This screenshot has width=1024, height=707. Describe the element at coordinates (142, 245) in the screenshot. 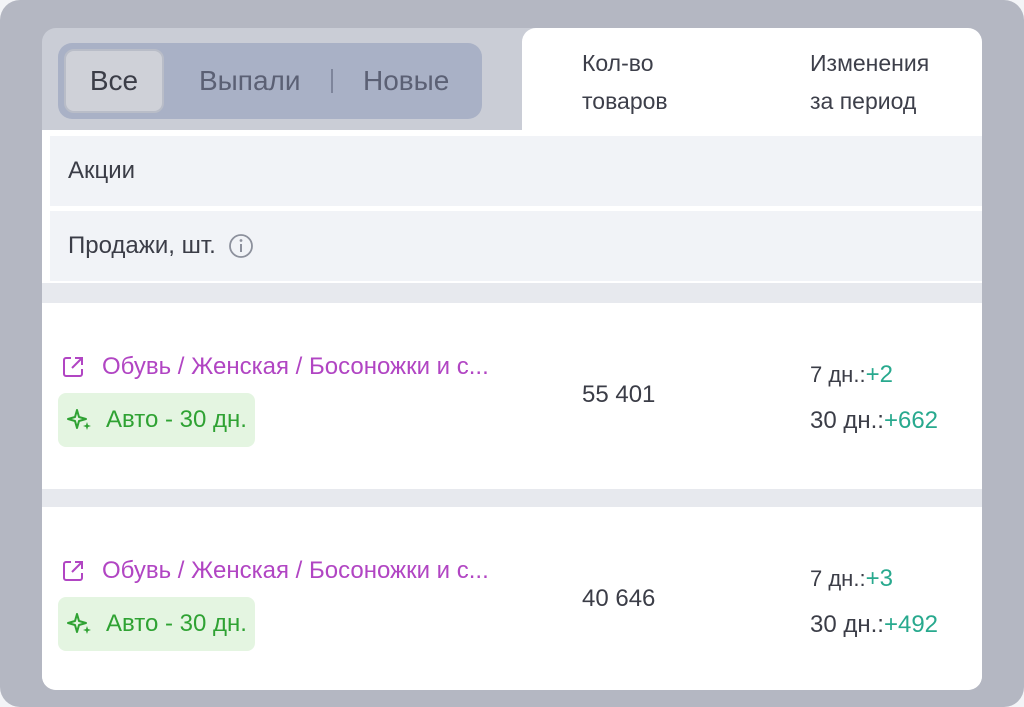

I see `section-sales-label: Продажи, шт.` at that location.